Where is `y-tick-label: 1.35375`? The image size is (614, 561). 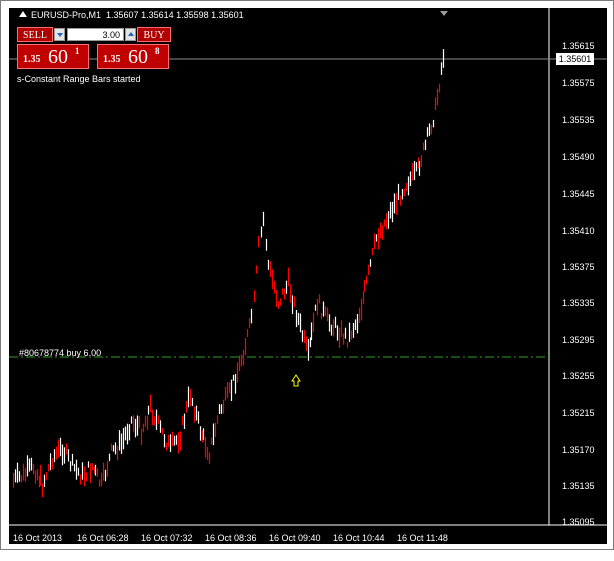 y-tick-label: 1.35375 is located at coordinates (578, 267).